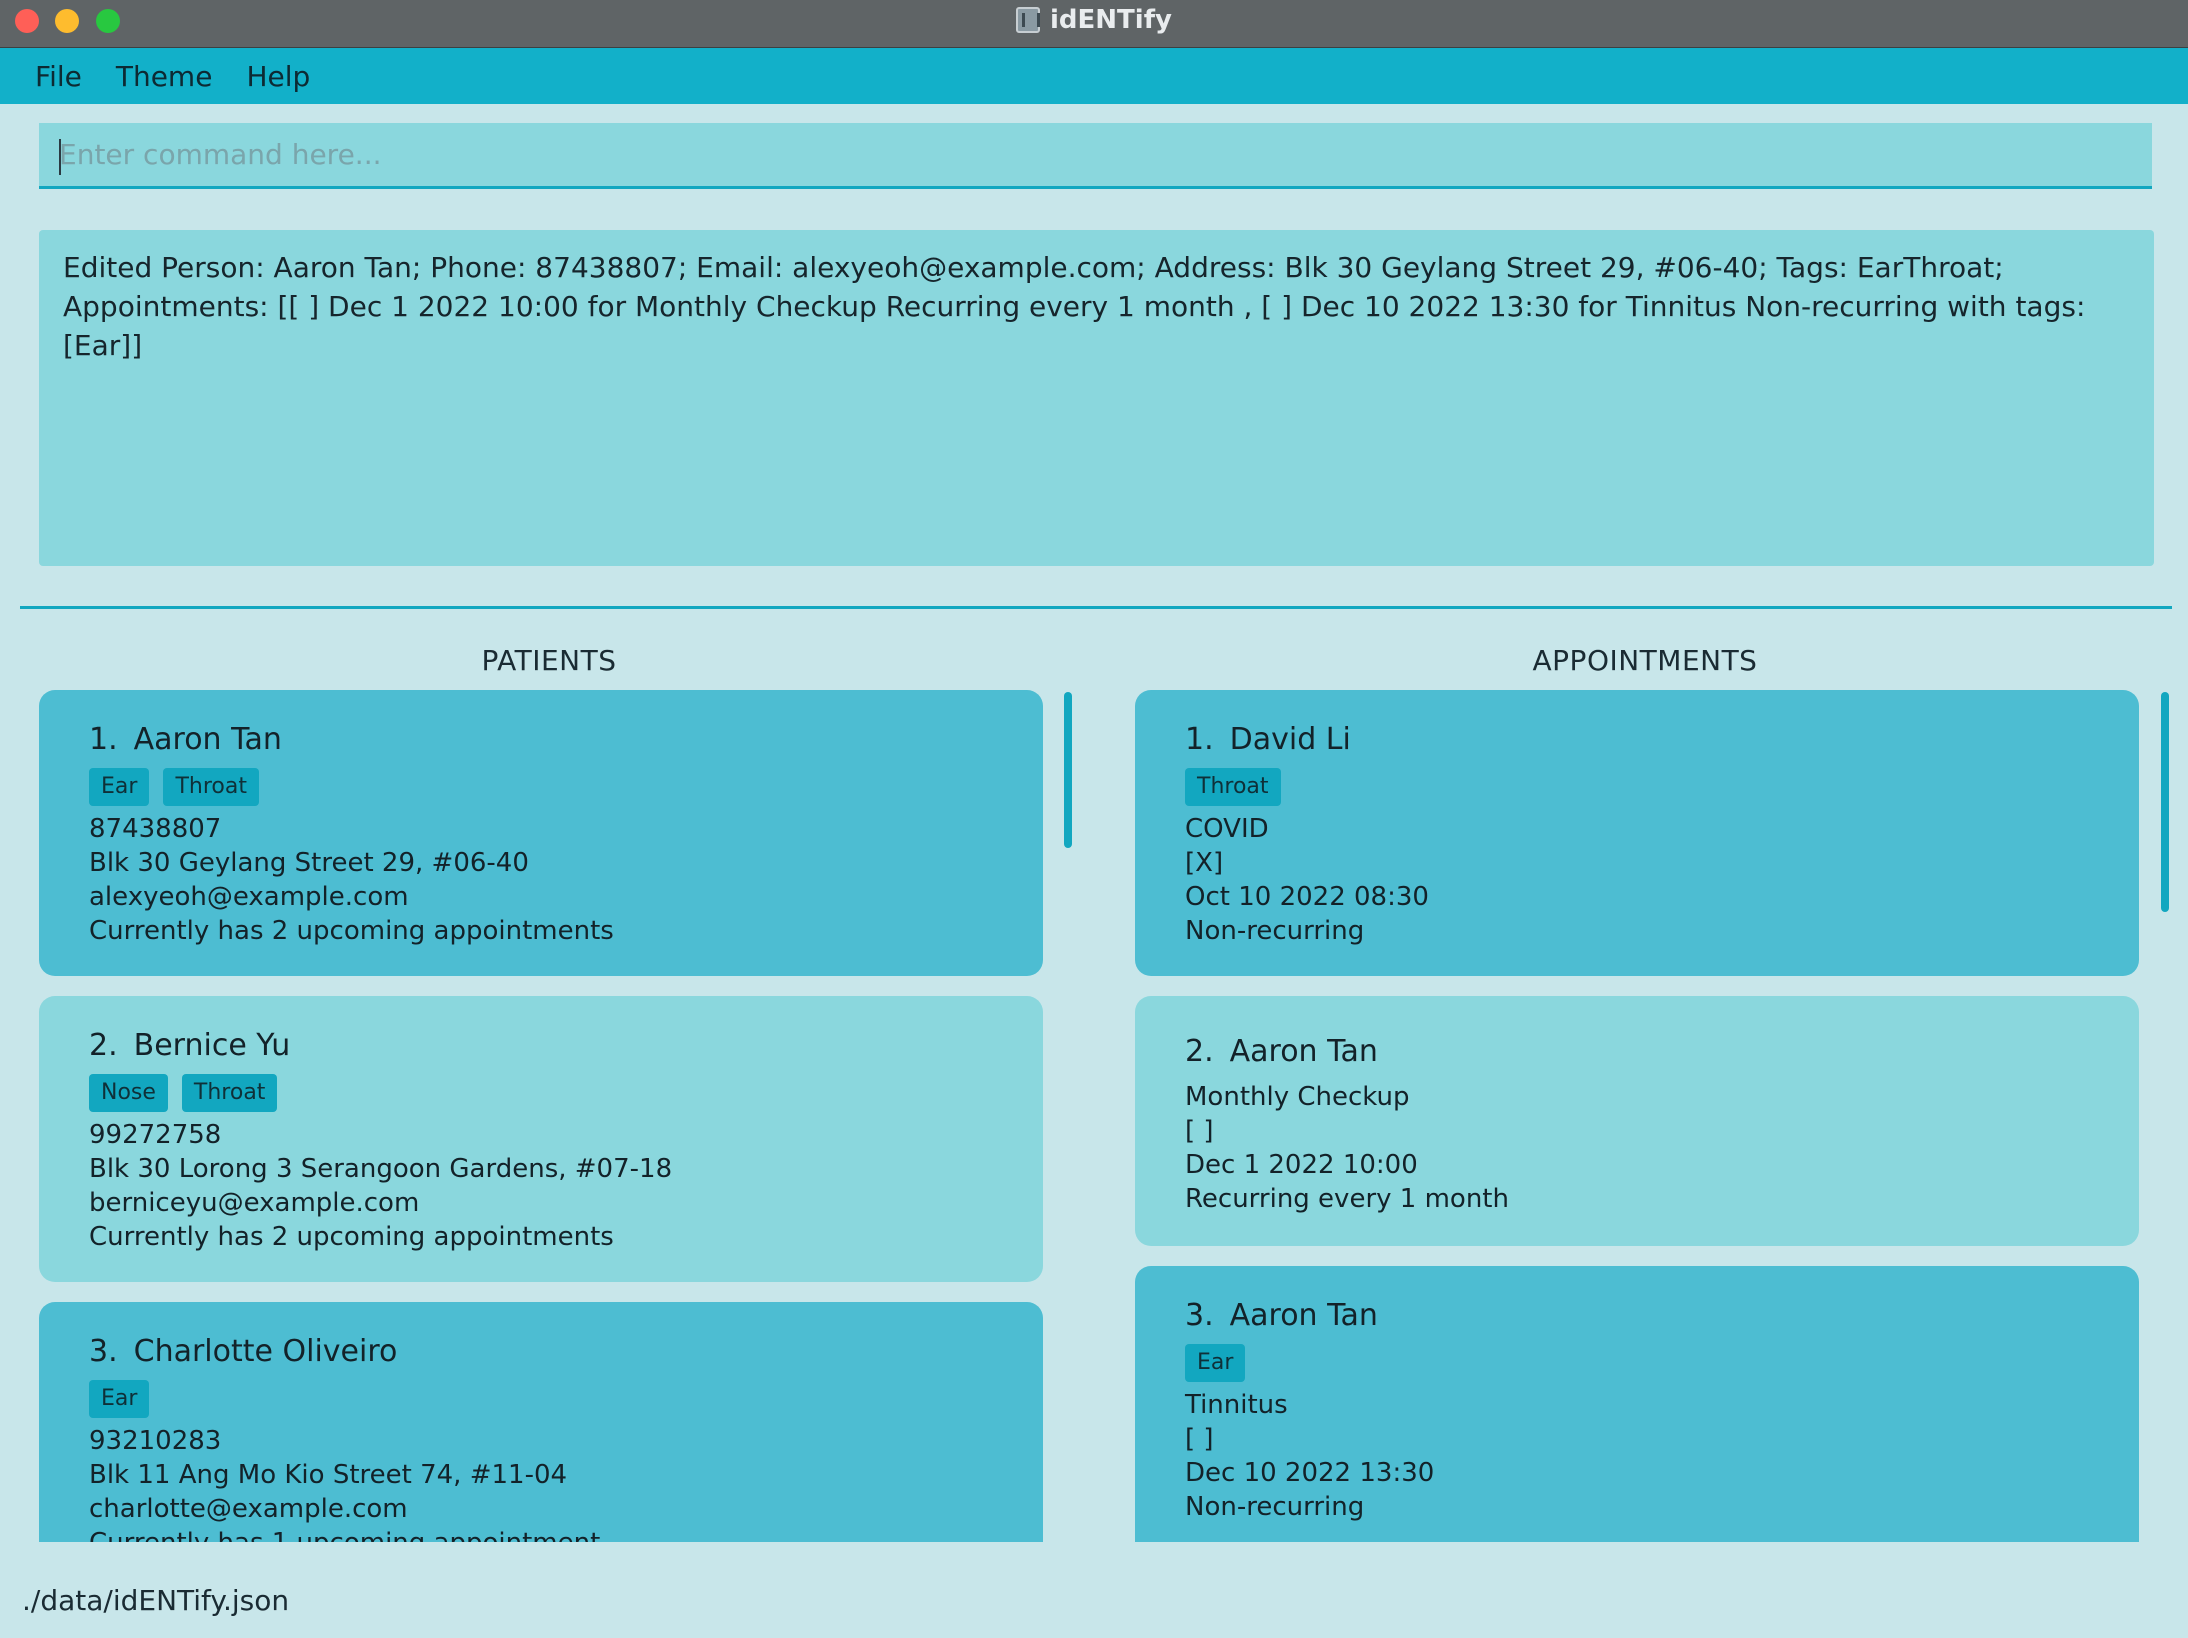  What do you see at coordinates (541, 1399) in the screenshot?
I see `patient-tags: Ear` at bounding box center [541, 1399].